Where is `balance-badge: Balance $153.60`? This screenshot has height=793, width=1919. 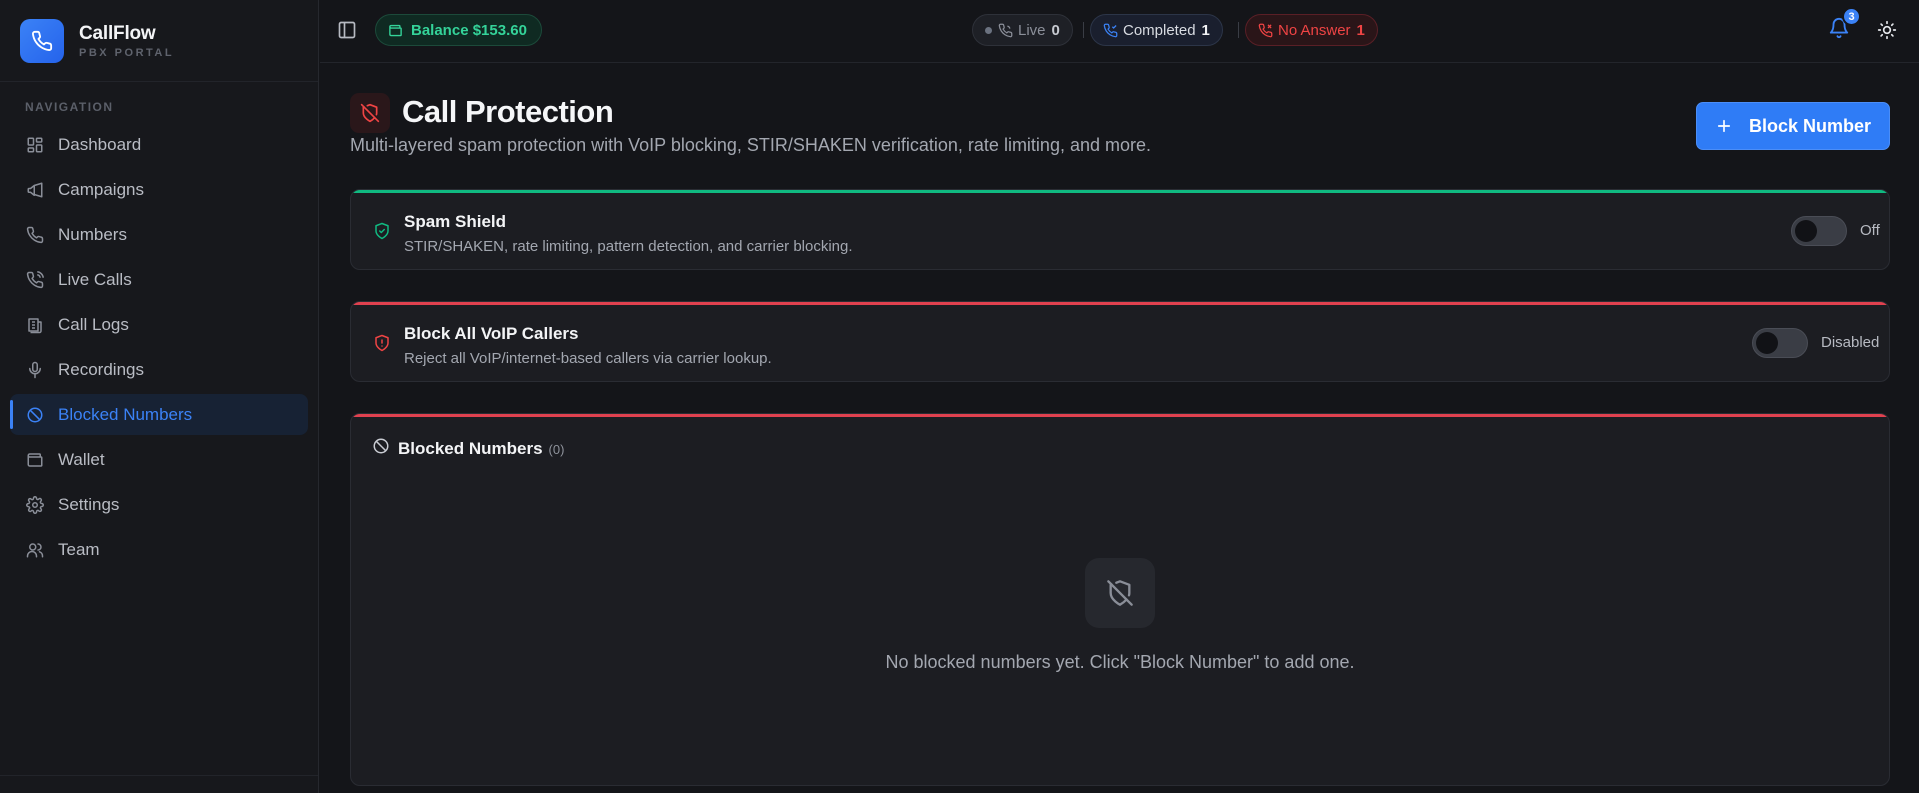 balance-badge: Balance $153.60 is located at coordinates (458, 30).